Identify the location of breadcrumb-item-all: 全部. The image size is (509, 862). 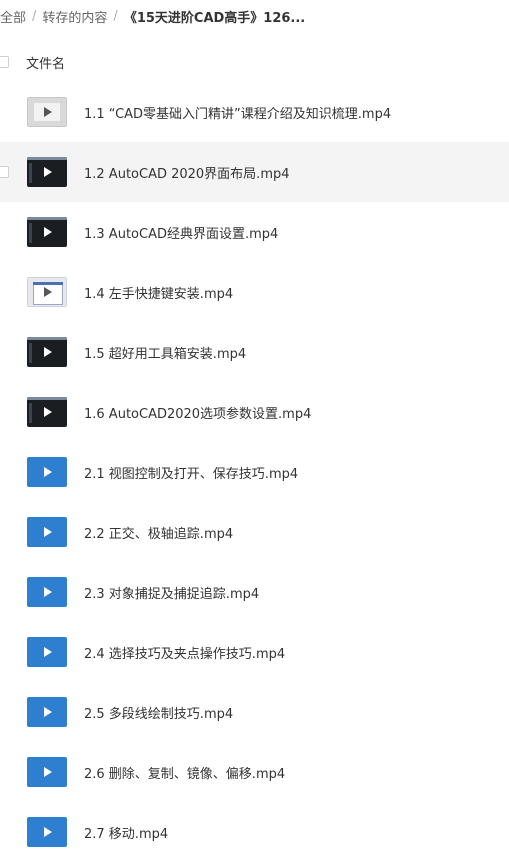
(13, 16).